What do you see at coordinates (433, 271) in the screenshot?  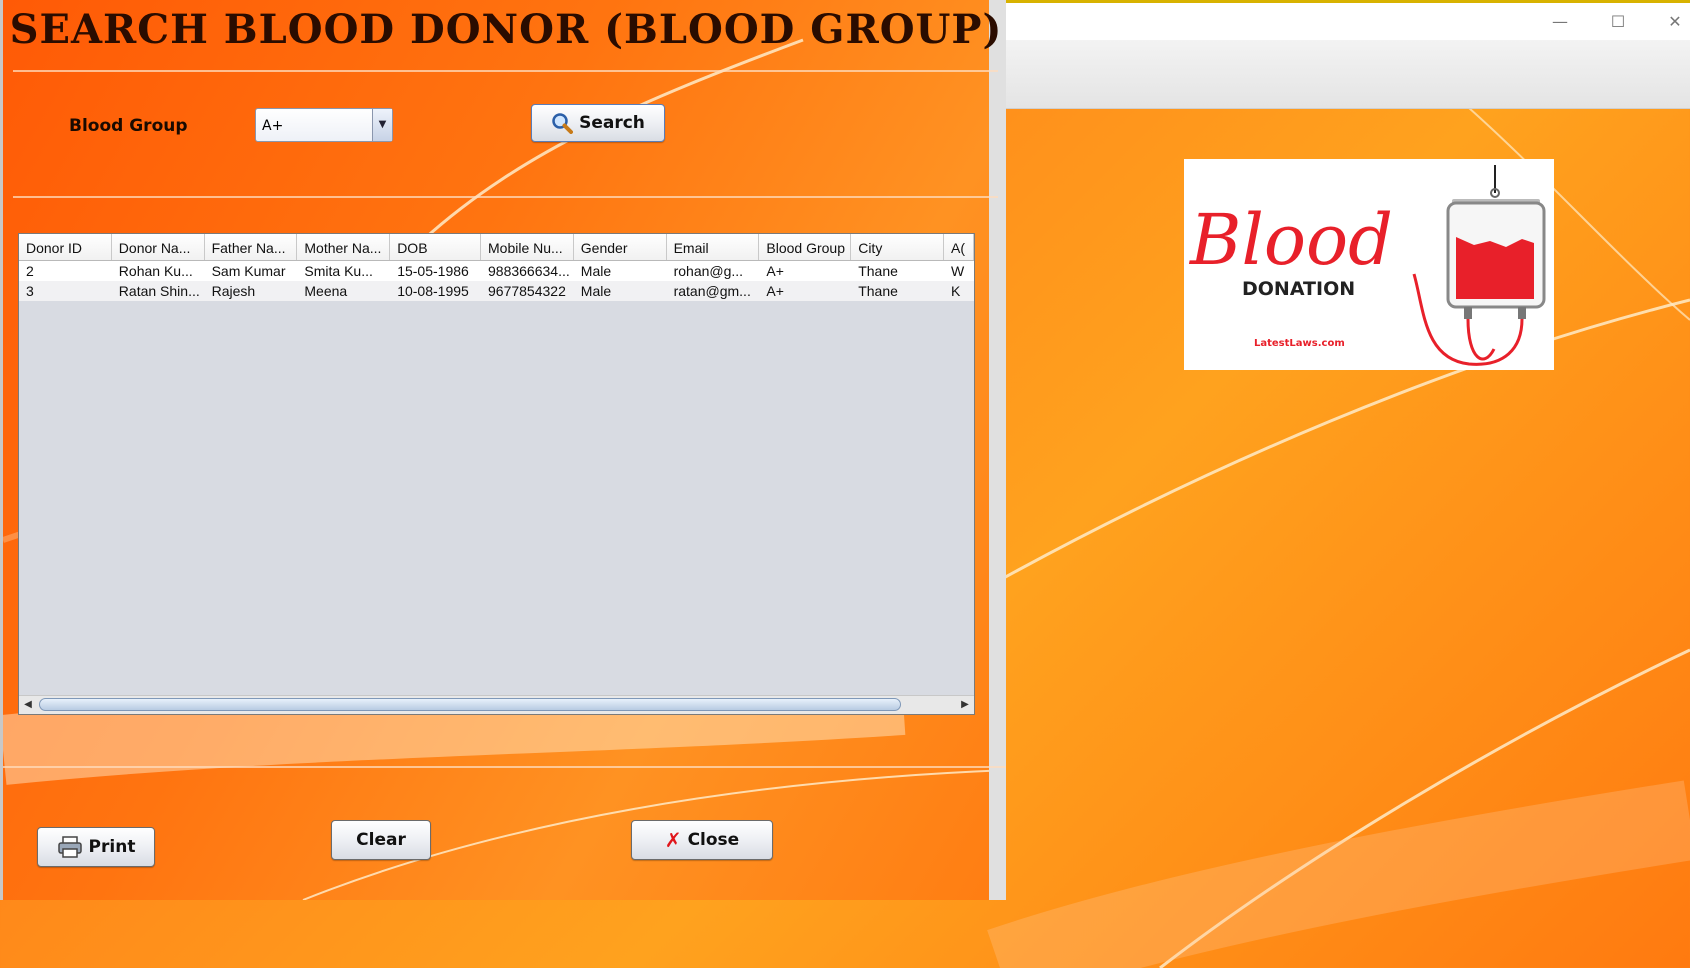 I see `table-cell: 15-05-1986` at bounding box center [433, 271].